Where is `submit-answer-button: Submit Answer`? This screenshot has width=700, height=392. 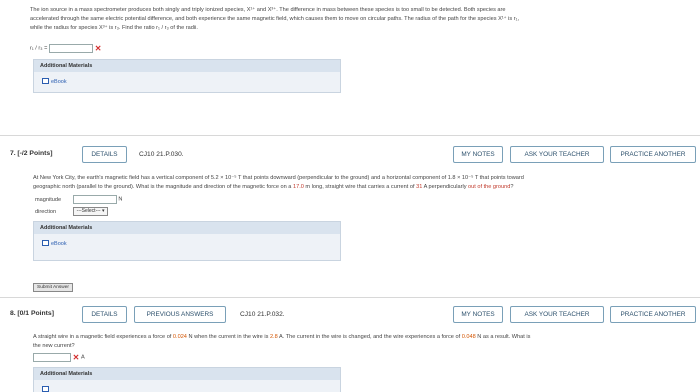 submit-answer-button: Submit Answer is located at coordinates (53, 287).